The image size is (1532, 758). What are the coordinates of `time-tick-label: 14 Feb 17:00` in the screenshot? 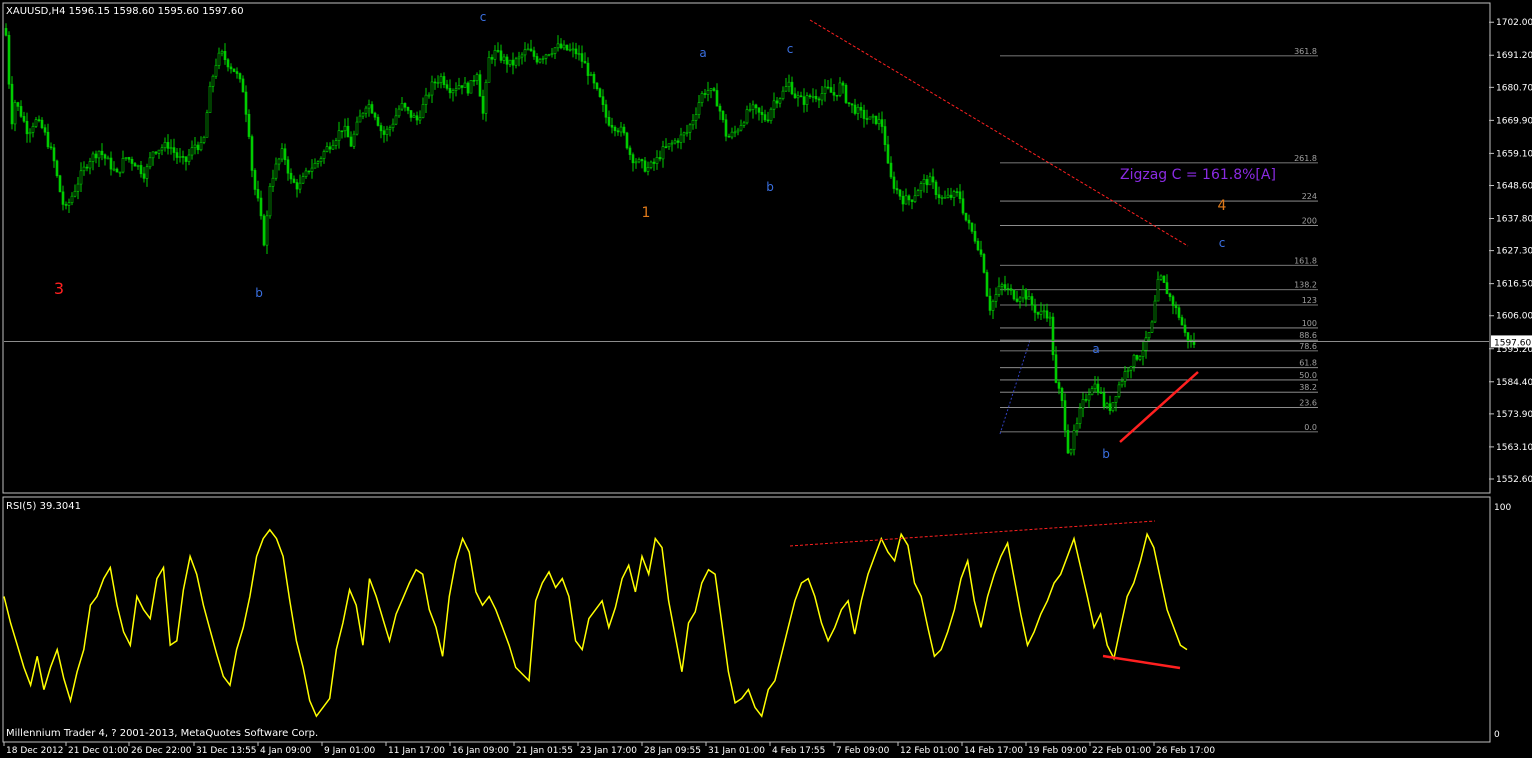 It's located at (993, 751).